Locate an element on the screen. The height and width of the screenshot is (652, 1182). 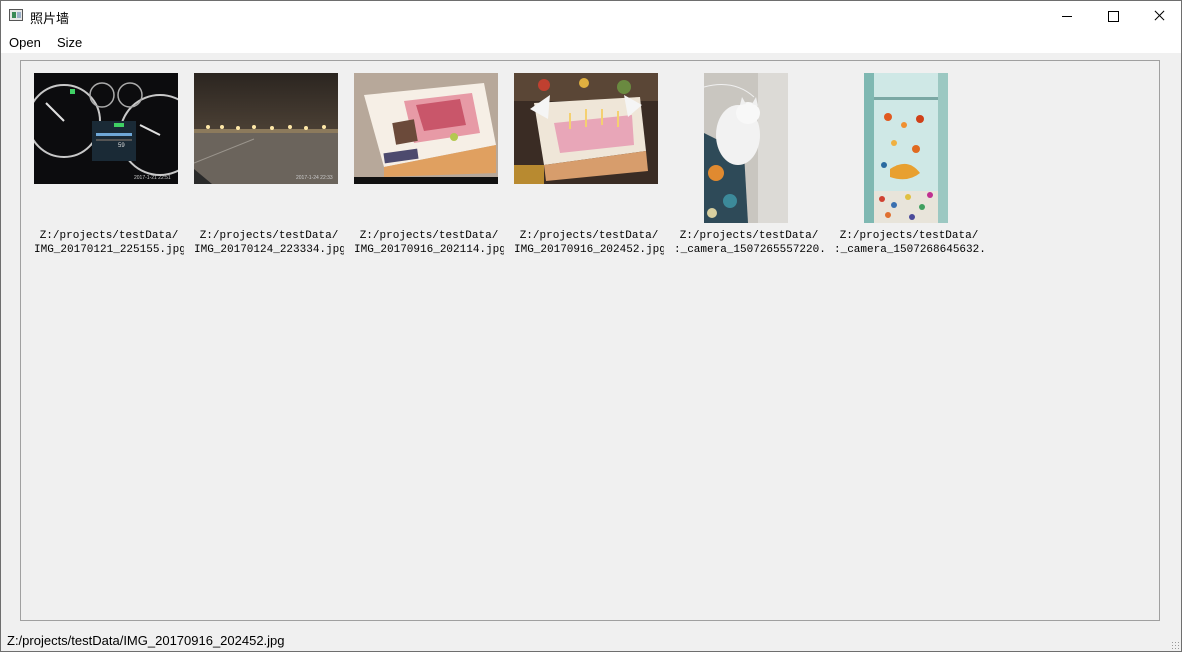
menu-open: Open is located at coordinates (25, 42).